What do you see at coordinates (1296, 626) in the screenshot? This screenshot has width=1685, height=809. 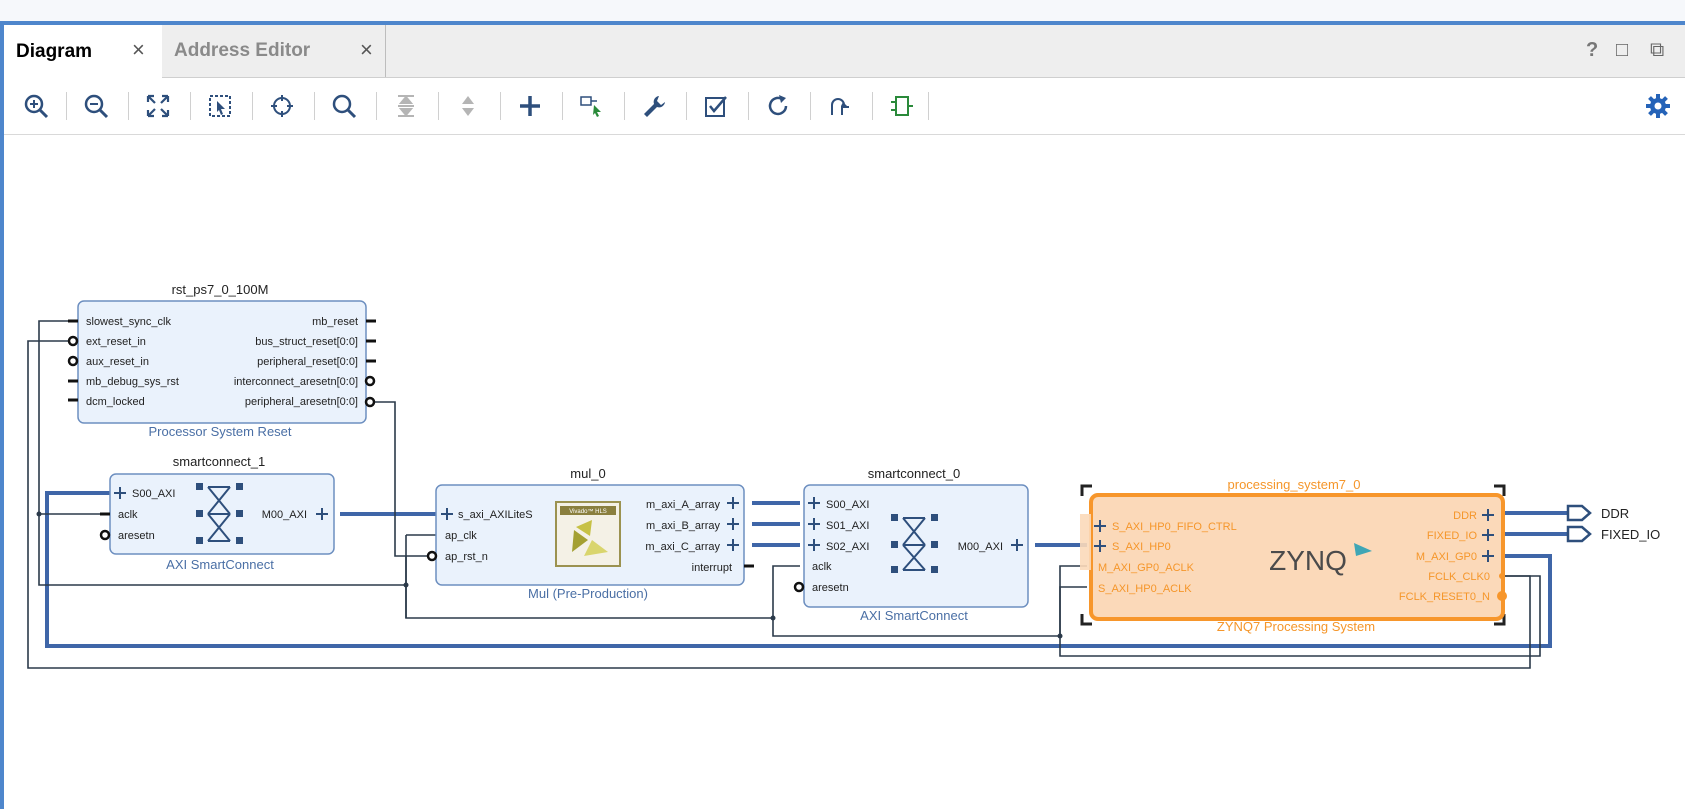 I see `block-type-label: ZYNQ7 Processing System` at bounding box center [1296, 626].